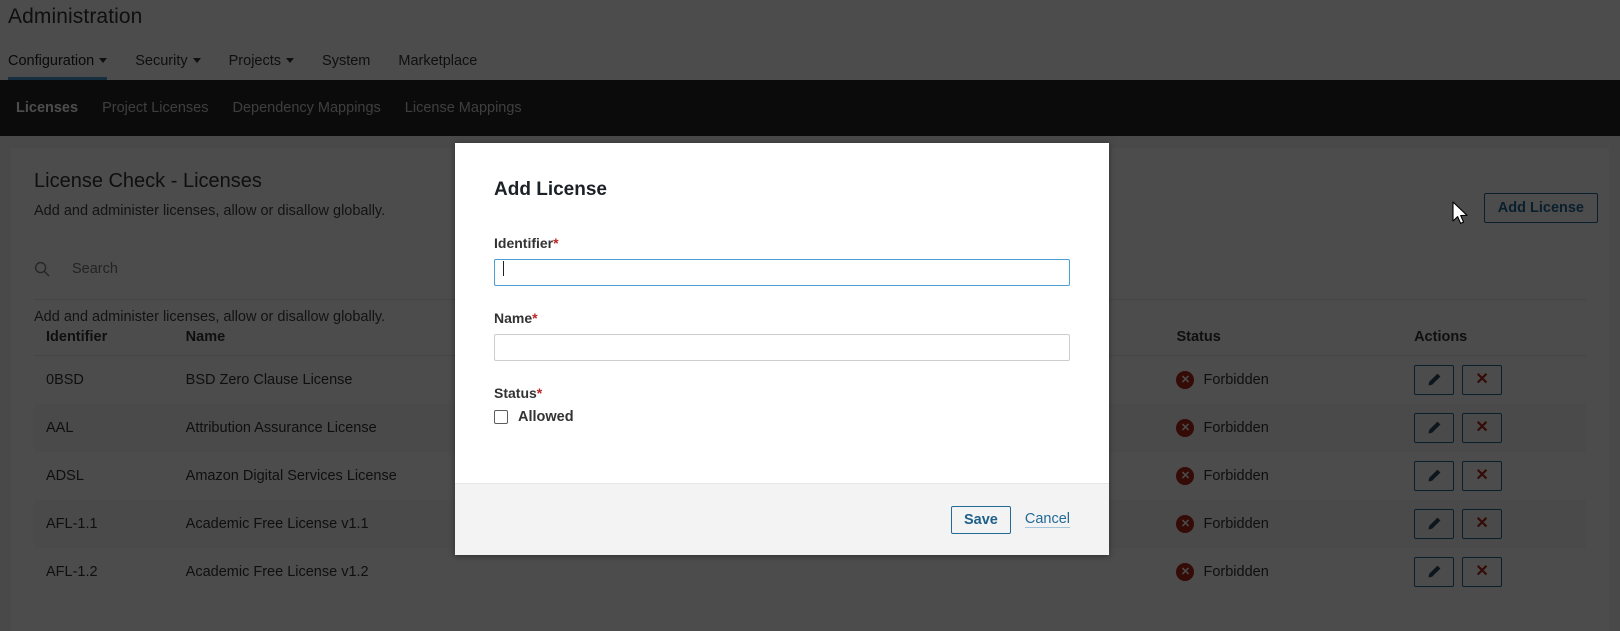 Image resolution: width=1620 pixels, height=631 pixels. Describe the element at coordinates (501, 417) in the screenshot. I see `allowed-checkbox` at that location.